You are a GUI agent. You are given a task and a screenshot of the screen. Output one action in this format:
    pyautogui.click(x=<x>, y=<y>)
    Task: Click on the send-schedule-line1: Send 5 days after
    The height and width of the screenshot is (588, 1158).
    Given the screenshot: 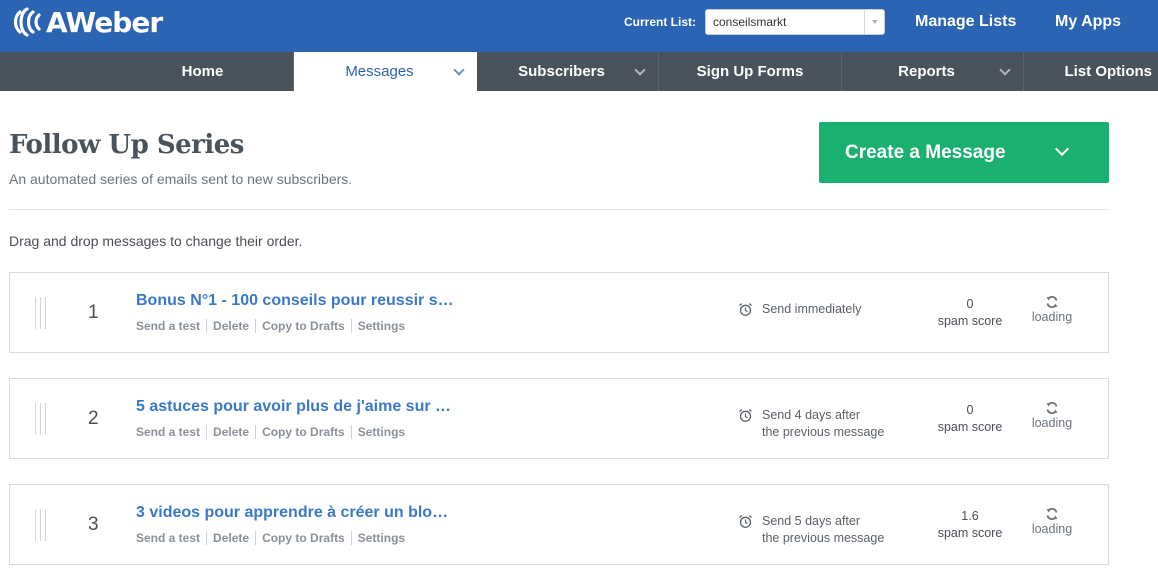 What is the action you would take?
    pyautogui.click(x=811, y=521)
    